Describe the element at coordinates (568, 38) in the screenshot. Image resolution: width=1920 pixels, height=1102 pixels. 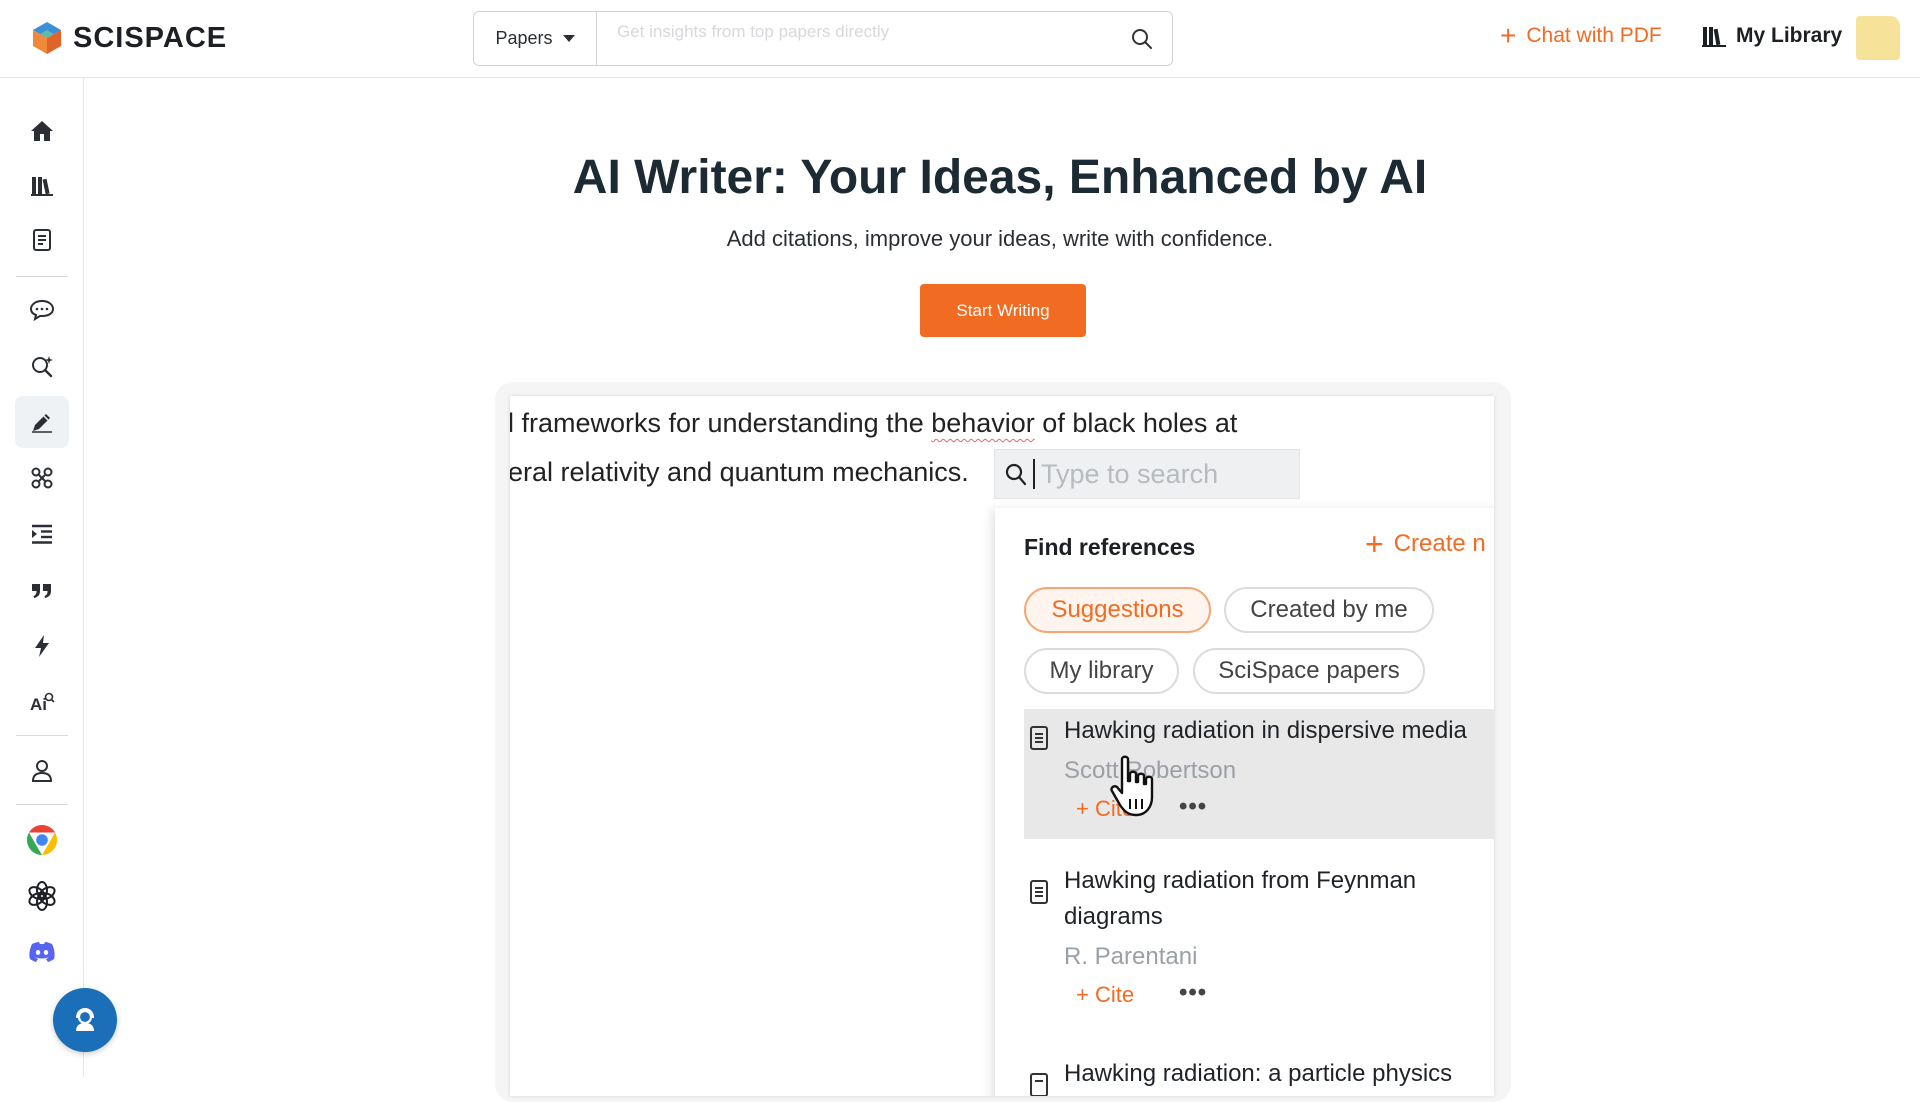
I see `chevron-down-icon` at that location.